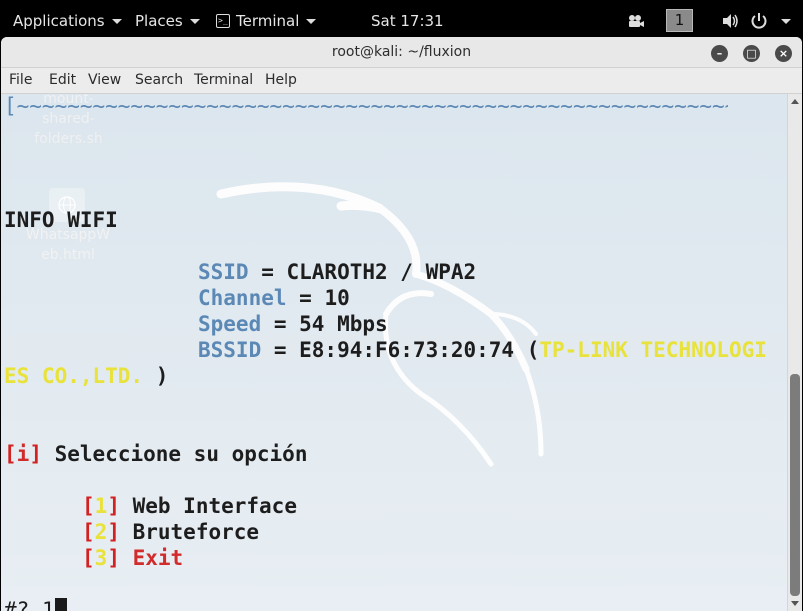 The width and height of the screenshot is (803, 611). I want to click on speed-value: = 54 Mbps, so click(324, 324).